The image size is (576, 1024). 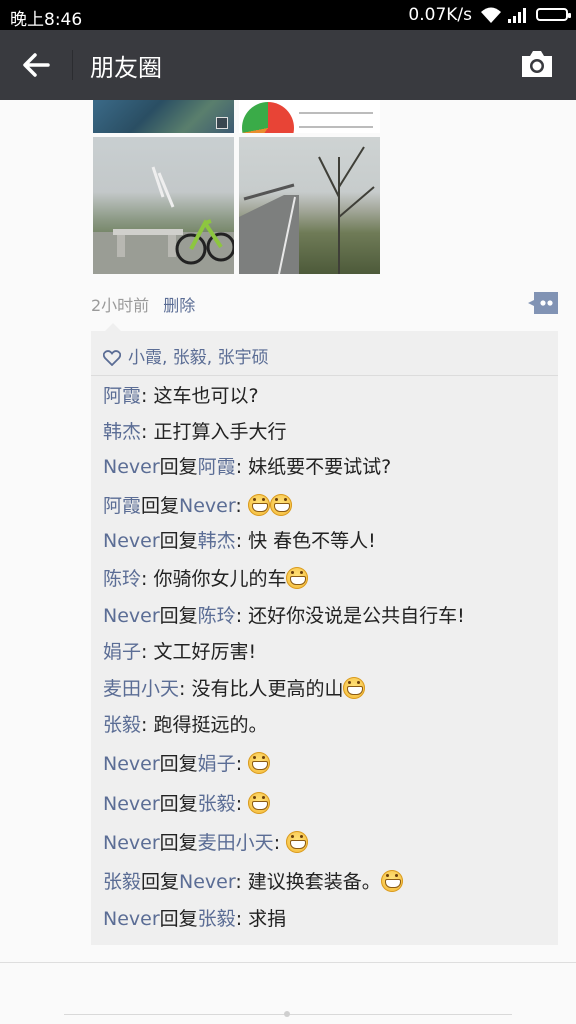 I want to click on signal-icon, so click(x=517, y=15).